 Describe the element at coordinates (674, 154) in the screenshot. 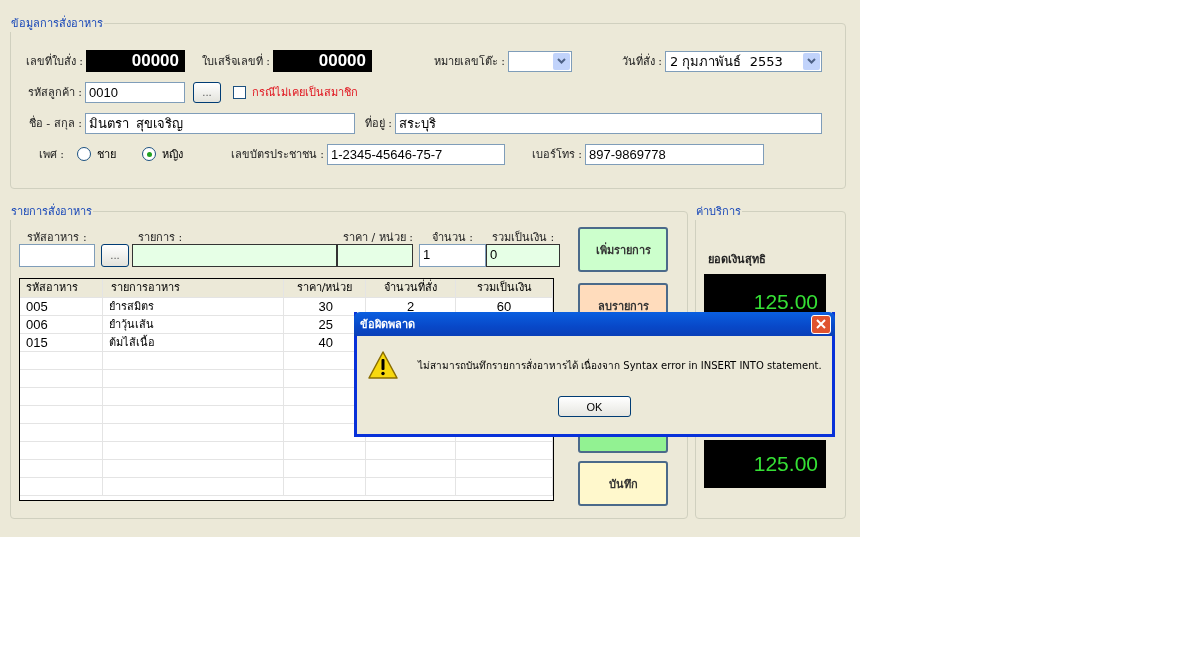

I see `phone-field: 897-9869778` at that location.